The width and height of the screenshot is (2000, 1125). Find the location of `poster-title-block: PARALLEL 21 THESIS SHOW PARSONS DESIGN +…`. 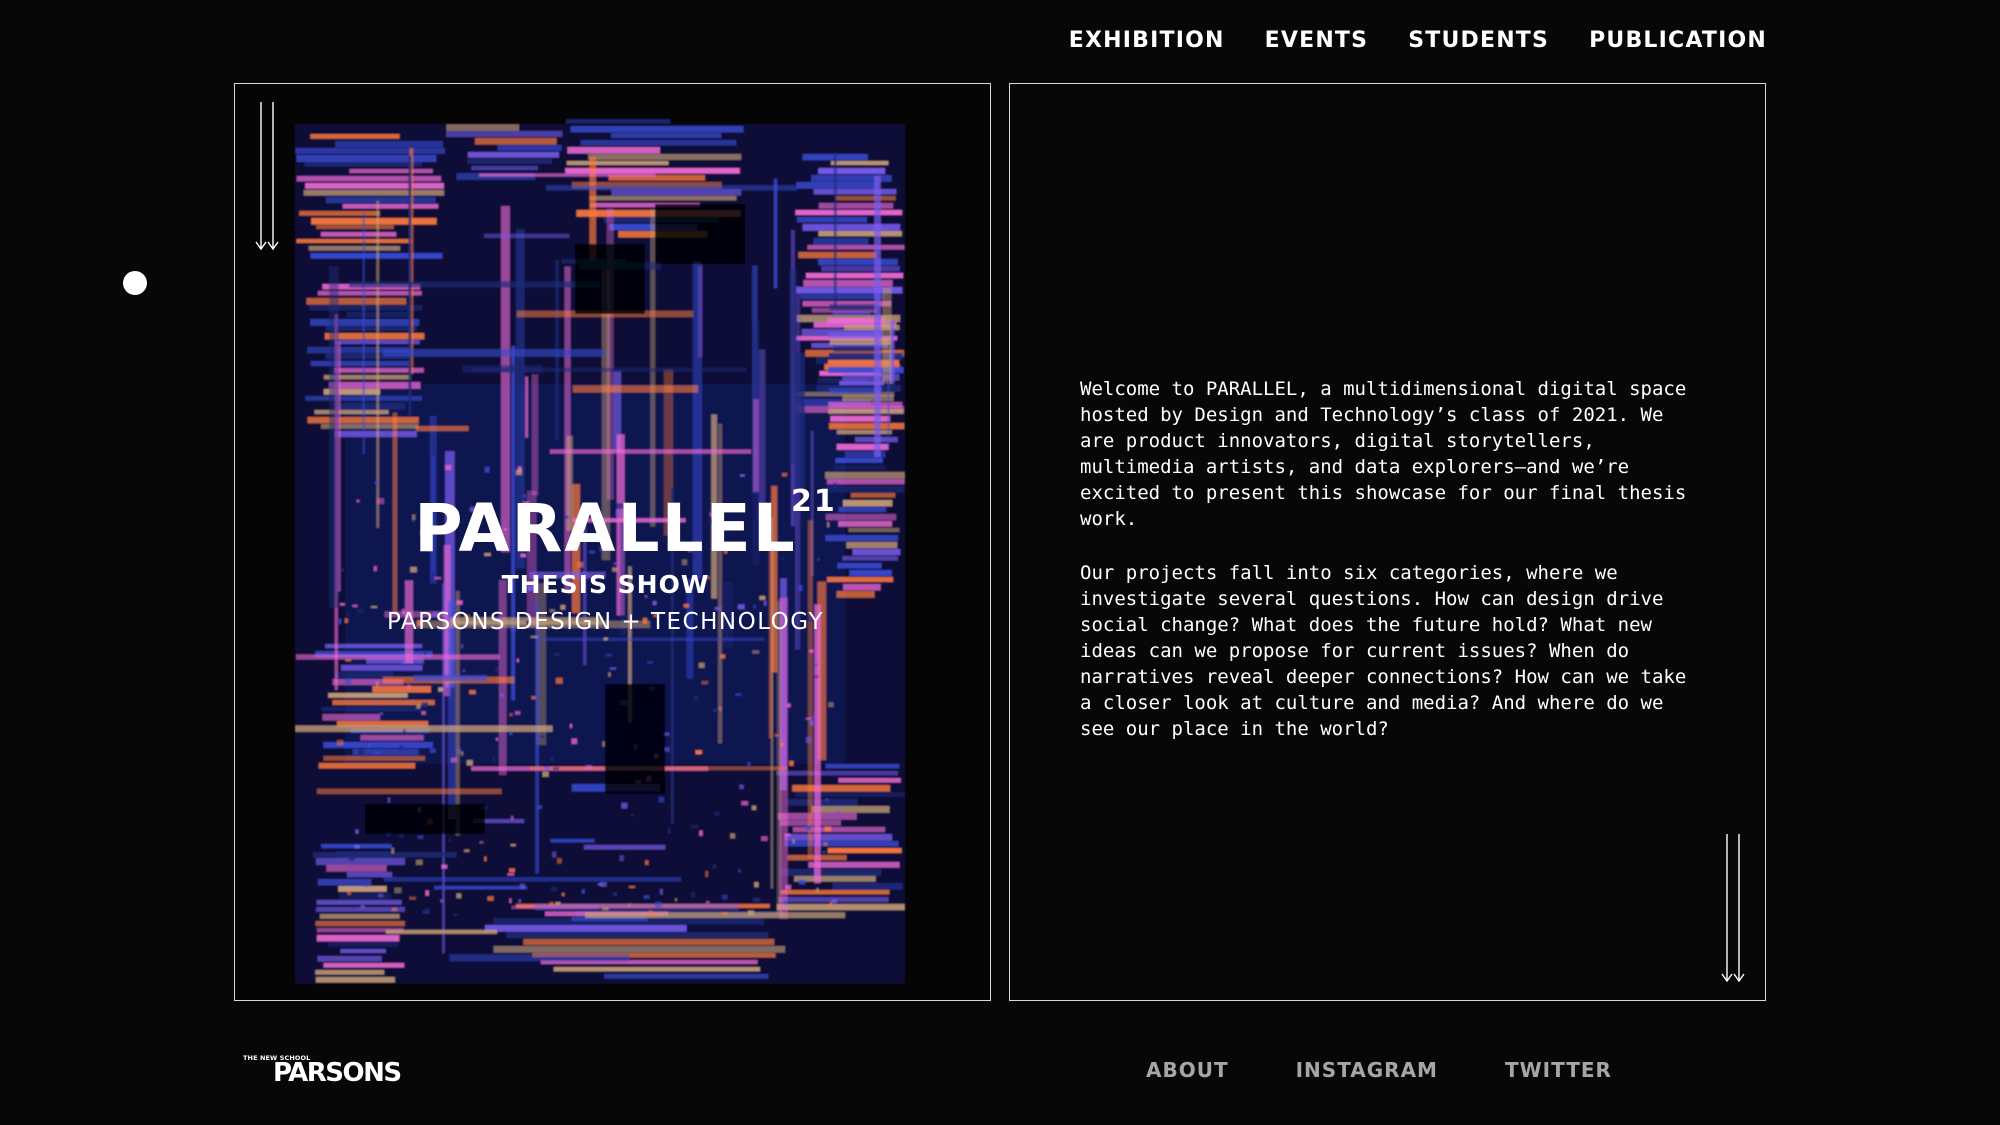

poster-title-block: PARALLEL 21 THESIS SHOW PARSONS DESIGN +… is located at coordinates (612, 561).